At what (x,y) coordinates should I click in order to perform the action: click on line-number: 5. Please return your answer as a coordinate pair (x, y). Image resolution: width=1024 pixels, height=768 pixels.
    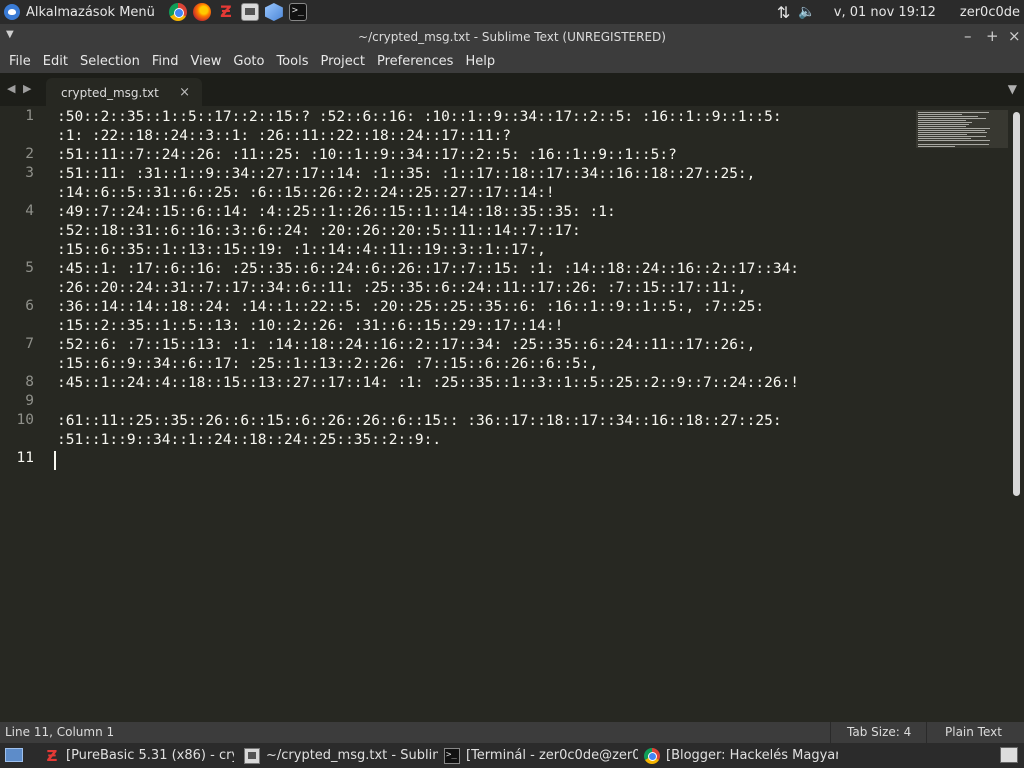
    Looking at the image, I should click on (29, 268).